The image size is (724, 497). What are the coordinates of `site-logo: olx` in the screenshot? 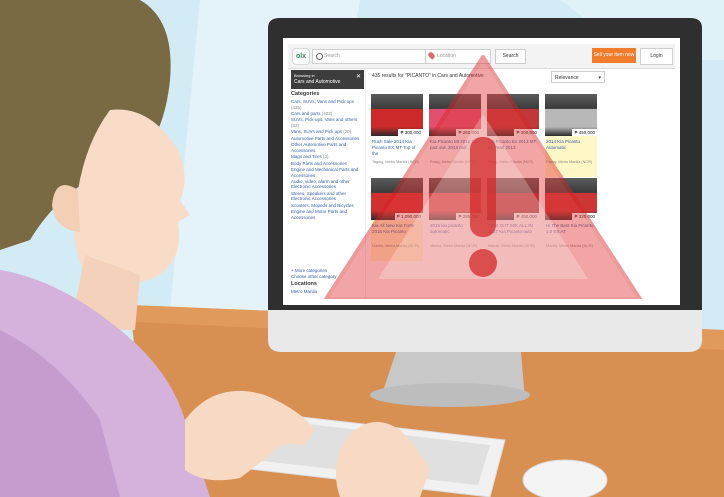 It's located at (301, 56).